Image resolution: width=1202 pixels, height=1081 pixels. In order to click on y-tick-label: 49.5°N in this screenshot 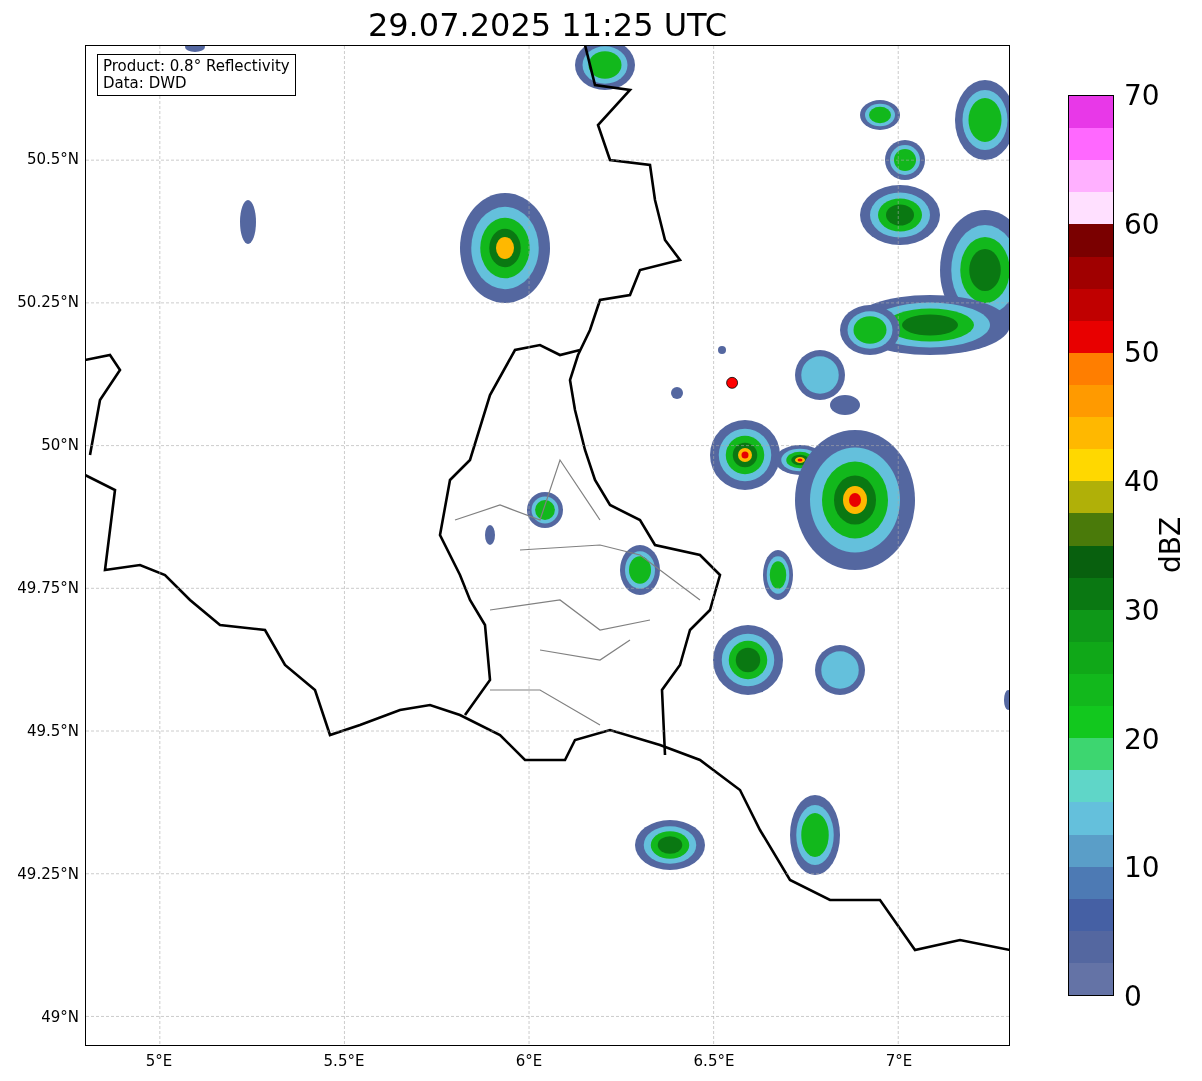, I will do `click(52, 731)`.